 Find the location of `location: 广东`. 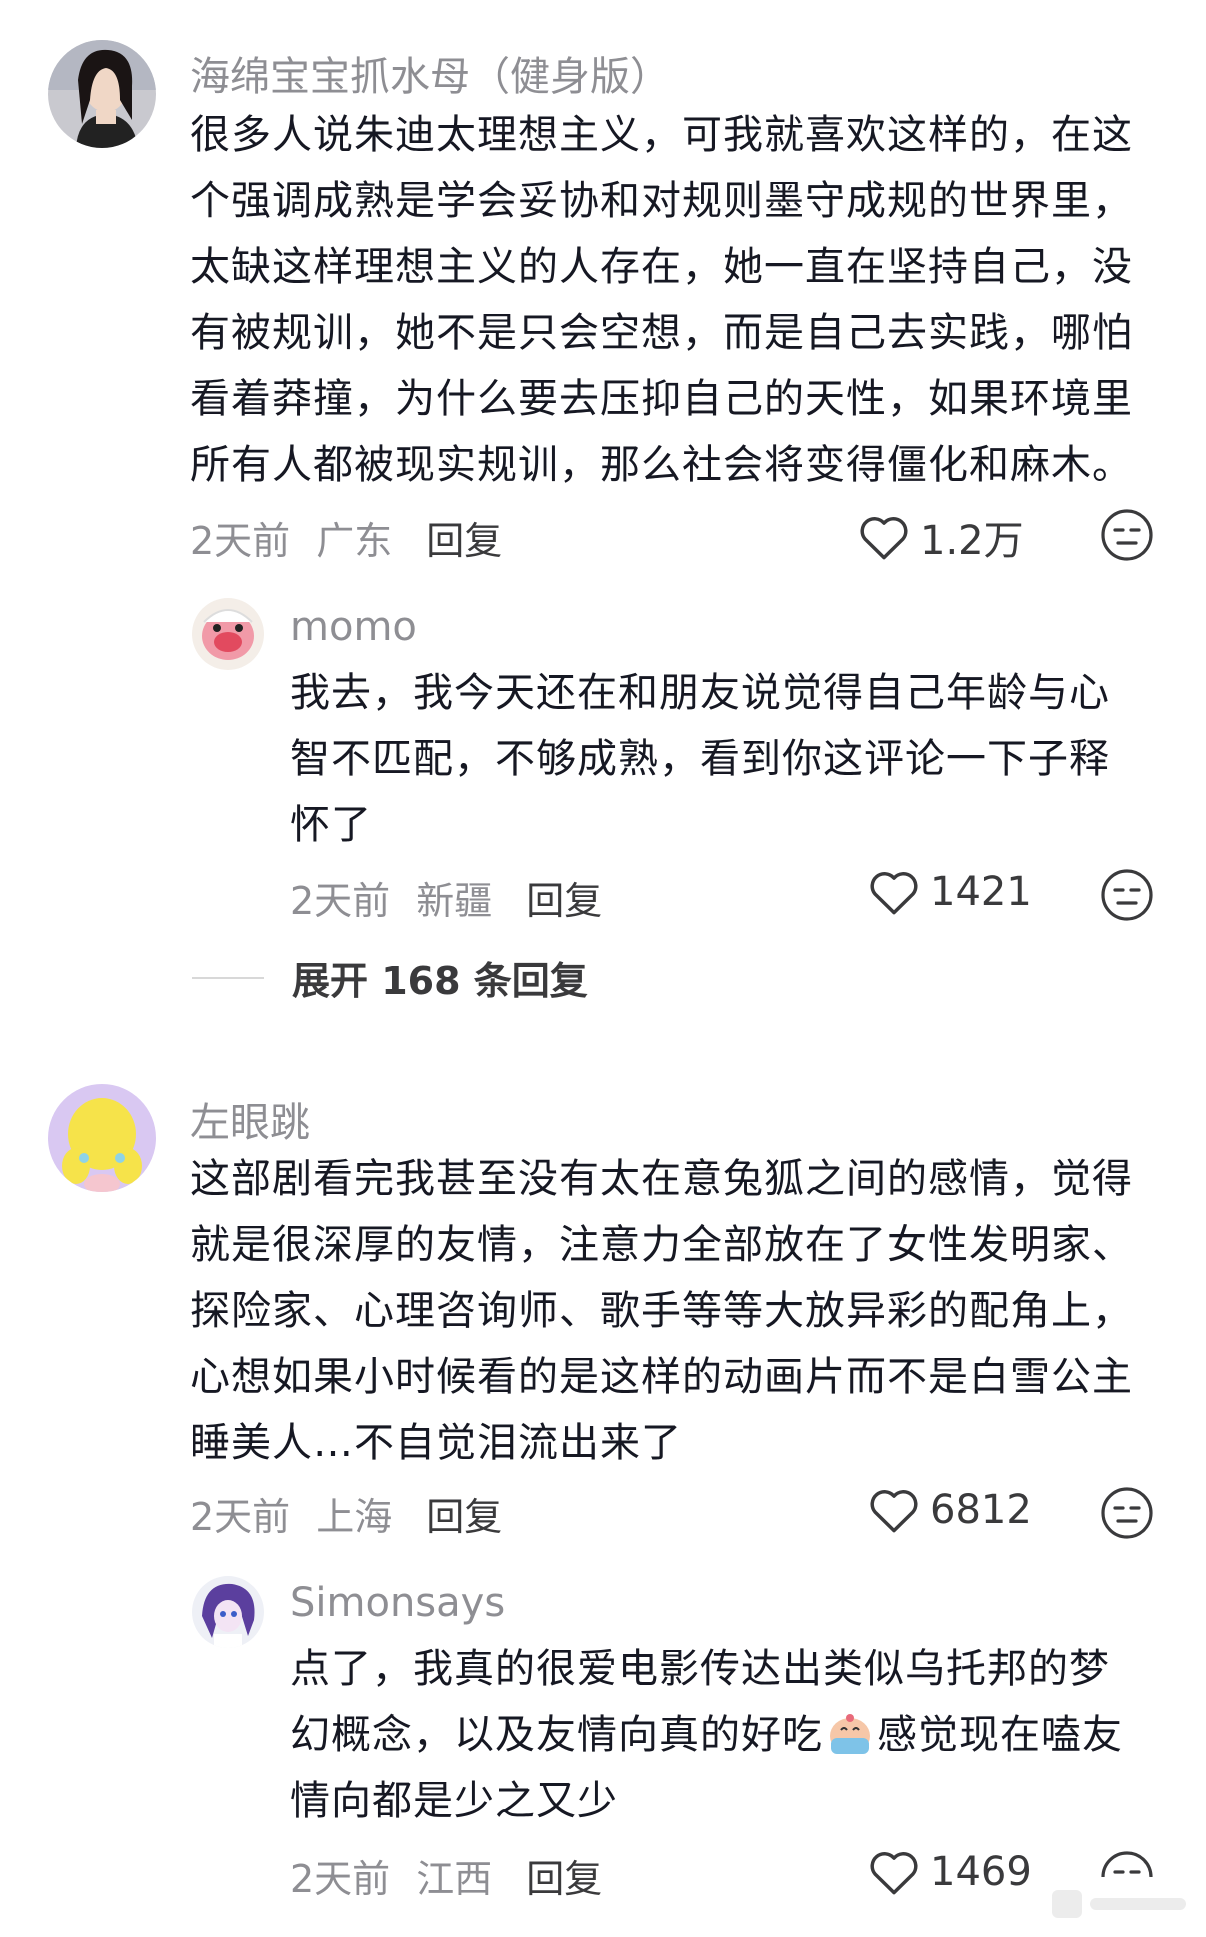

location: 广东 is located at coordinates (354, 541).